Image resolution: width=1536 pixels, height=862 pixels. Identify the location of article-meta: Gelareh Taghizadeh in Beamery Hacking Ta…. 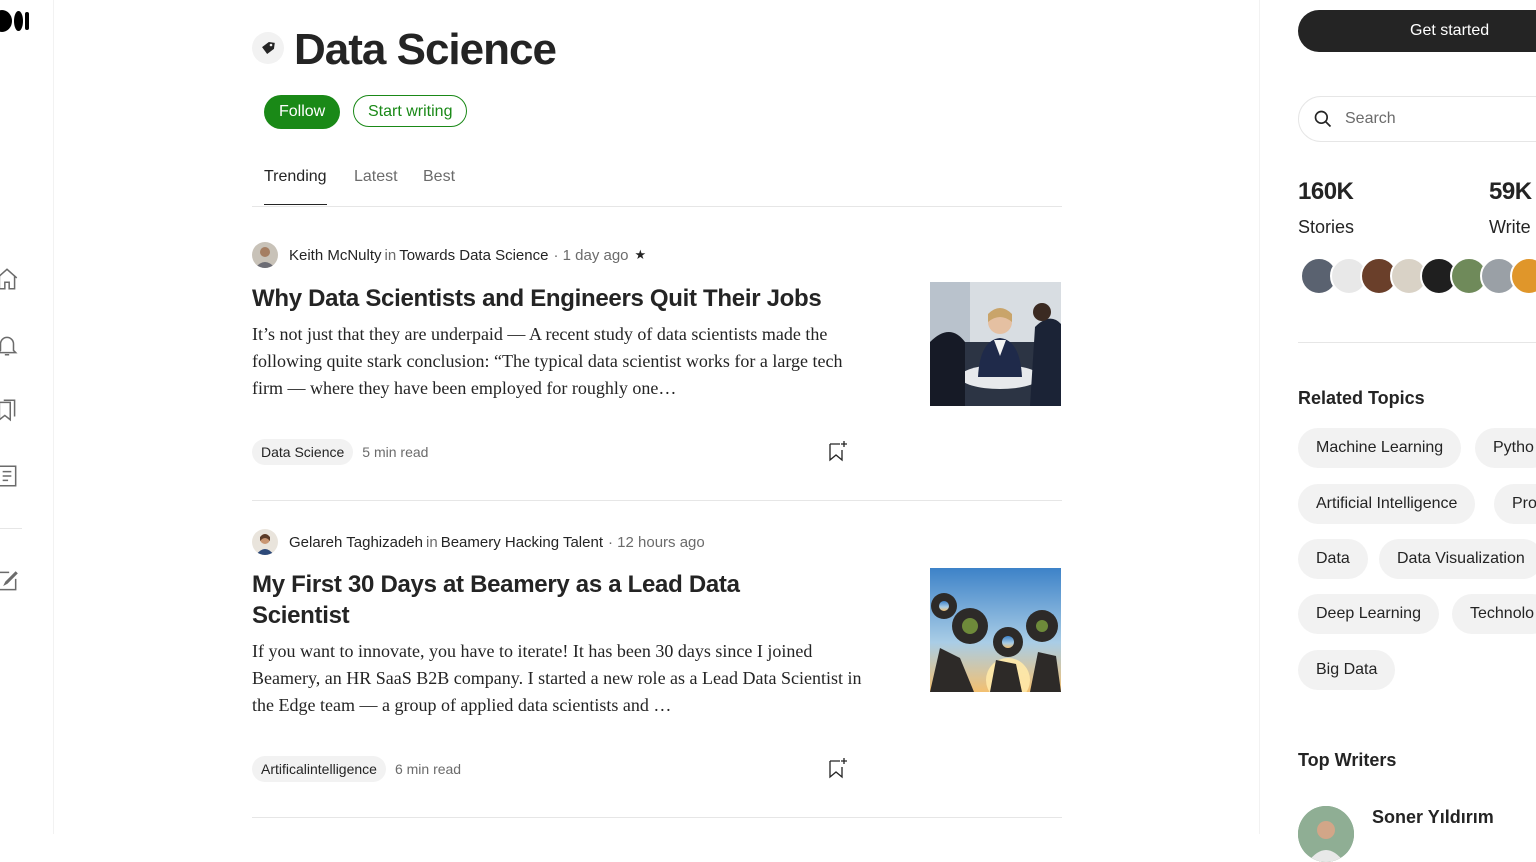
(478, 542).